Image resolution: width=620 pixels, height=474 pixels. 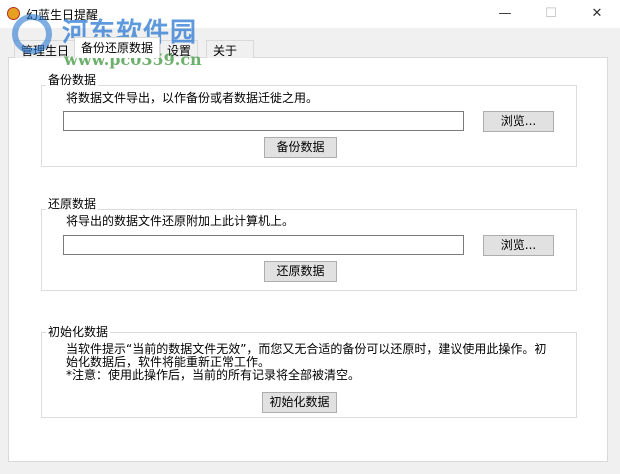 What do you see at coordinates (32, 34) in the screenshot?
I see `watermark-logo-icon` at bounding box center [32, 34].